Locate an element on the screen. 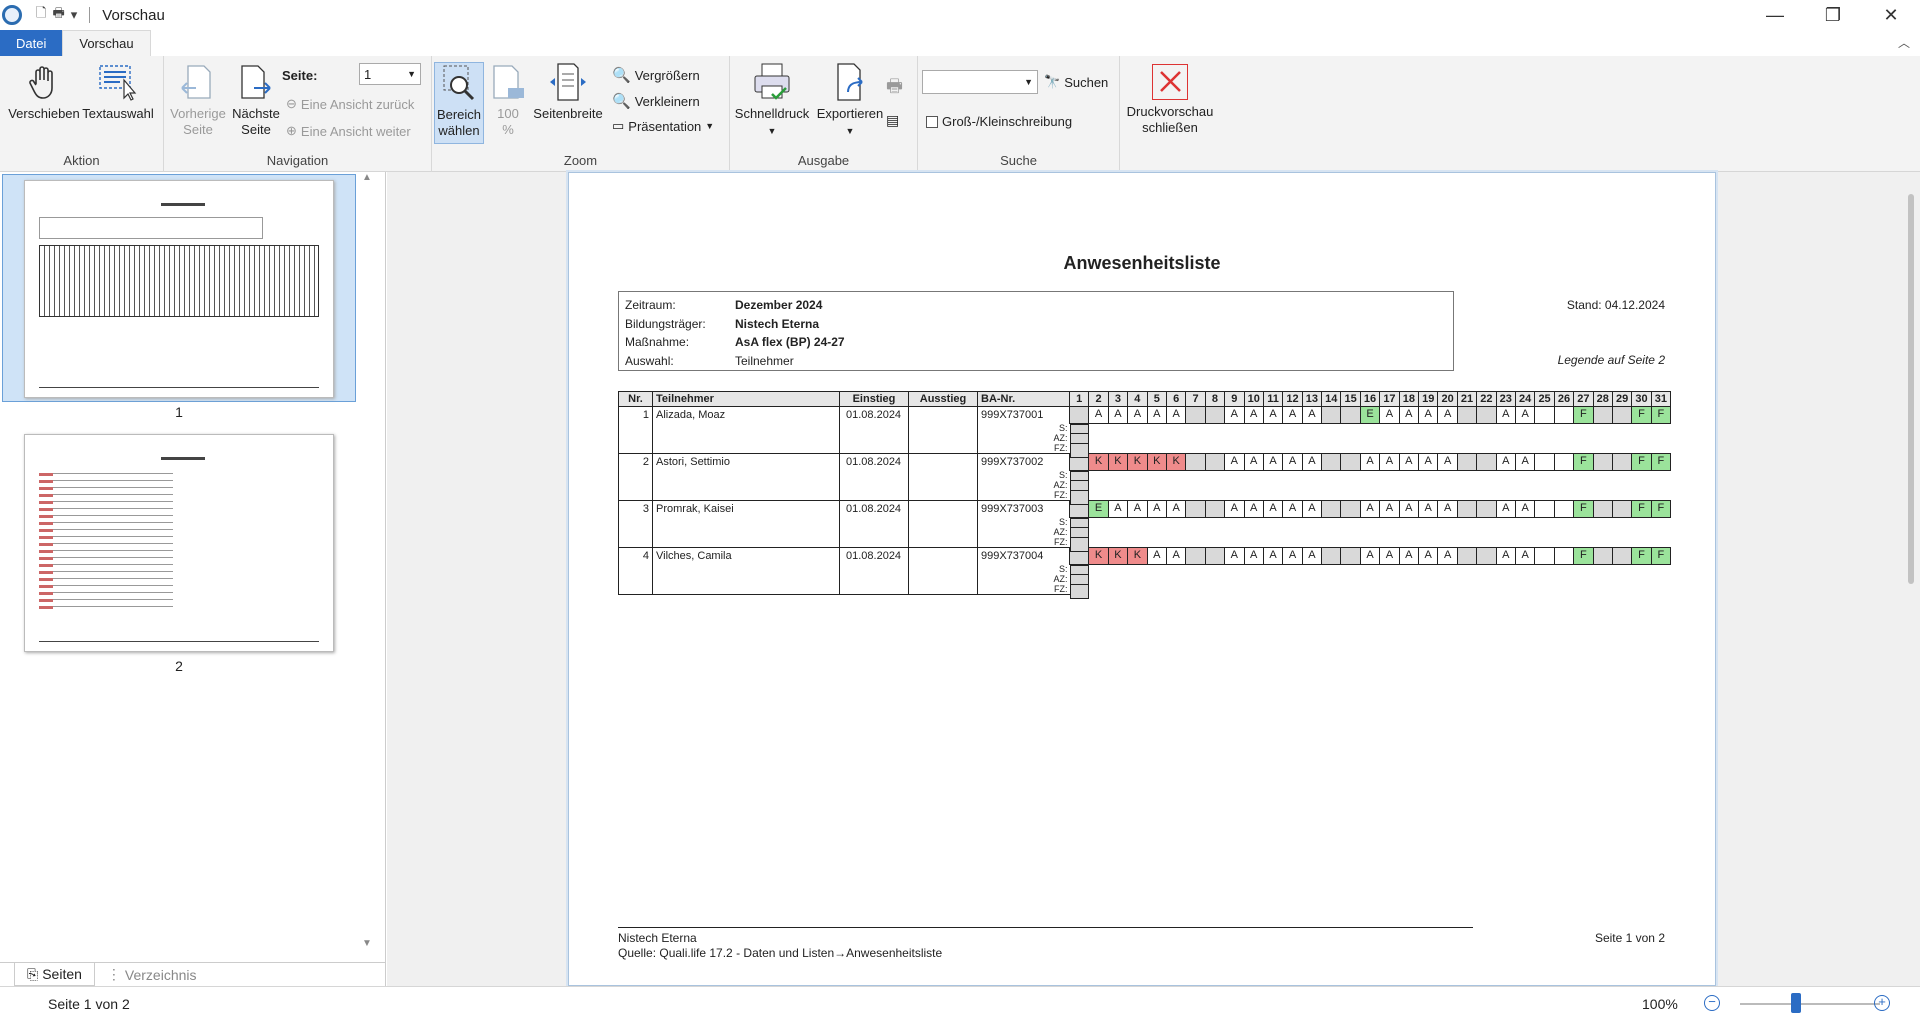 This screenshot has width=1920, height=1020. next-page-button: Nächste Seite is located at coordinates (256, 100).